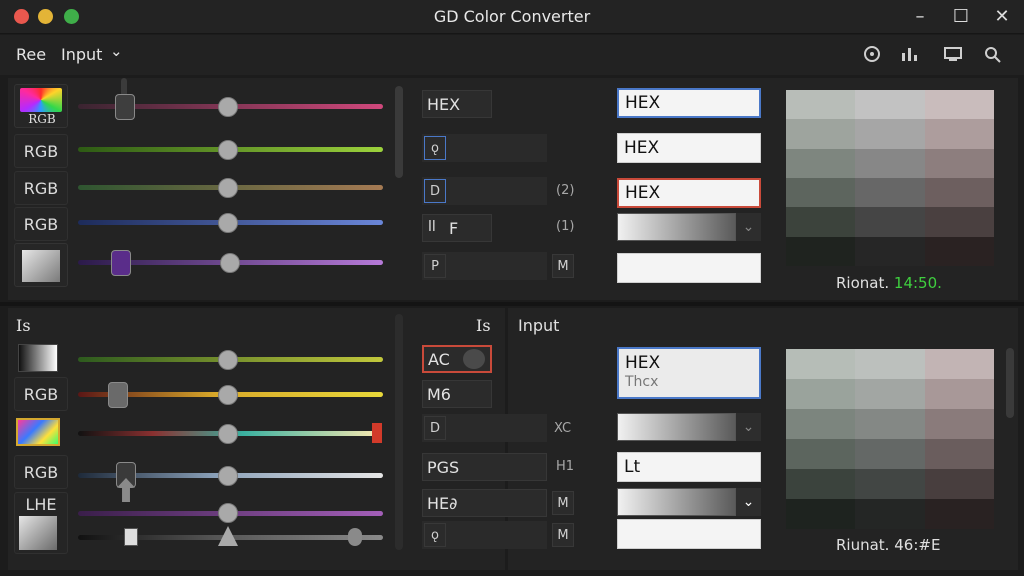 This screenshot has width=1024, height=576. I want to click on hex-input-2: HEX, so click(689, 148).